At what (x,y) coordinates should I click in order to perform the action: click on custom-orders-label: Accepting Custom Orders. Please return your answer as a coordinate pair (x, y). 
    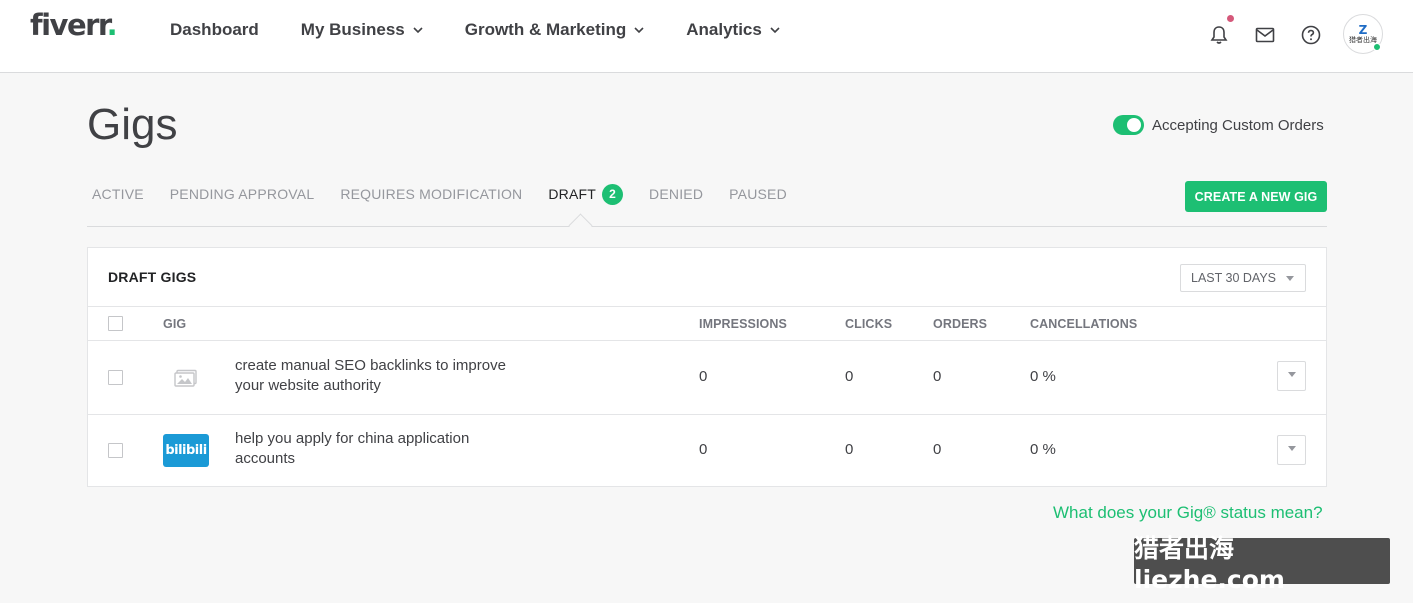
    Looking at the image, I should click on (1238, 125).